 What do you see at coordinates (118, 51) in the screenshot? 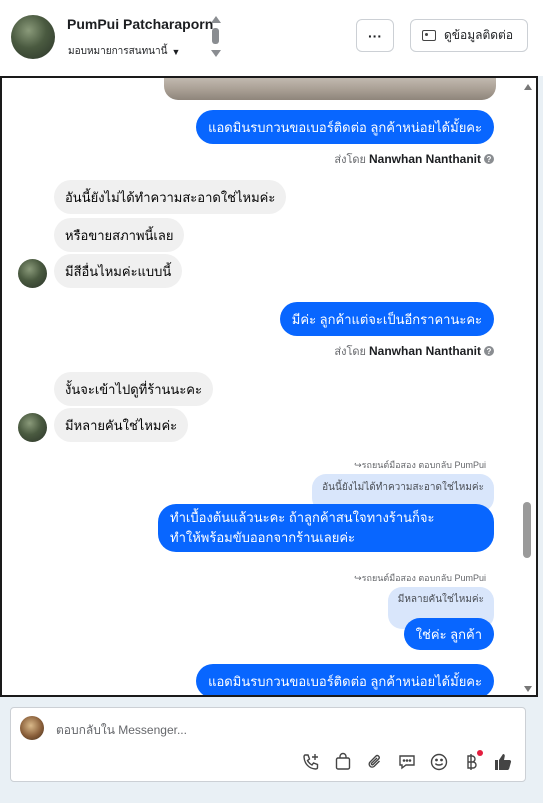
I see `assign-label: มอบหมายการสนทนานี้` at bounding box center [118, 51].